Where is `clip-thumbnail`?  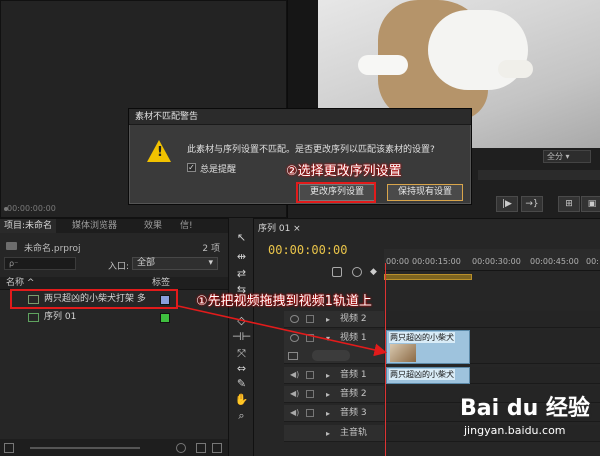
clip-thumbnail is located at coordinates (403, 353).